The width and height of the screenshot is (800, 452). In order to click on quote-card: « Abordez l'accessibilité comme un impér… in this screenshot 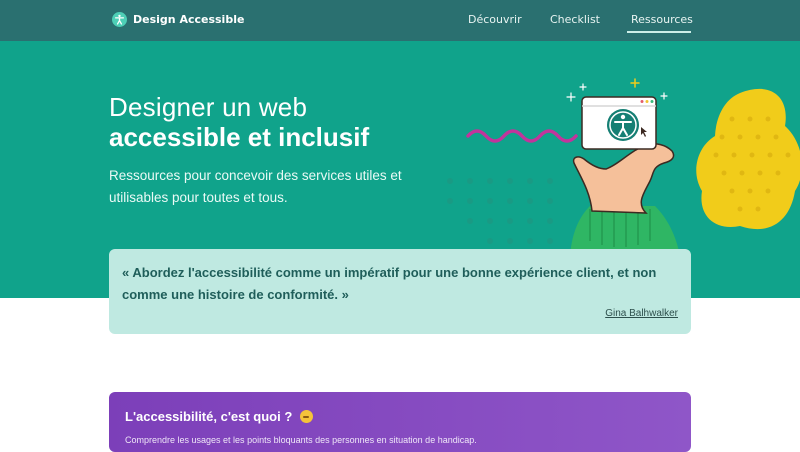, I will do `click(400, 291)`.